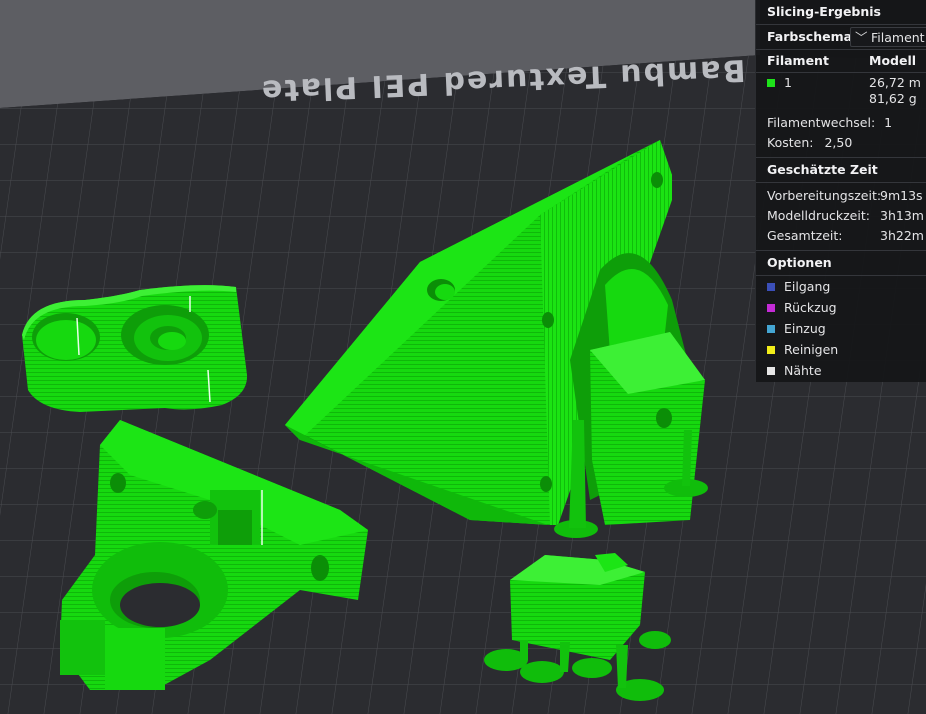 The width and height of the screenshot is (926, 714). Describe the element at coordinates (807, 286) in the screenshot. I see `option-label: Eilgang` at that location.